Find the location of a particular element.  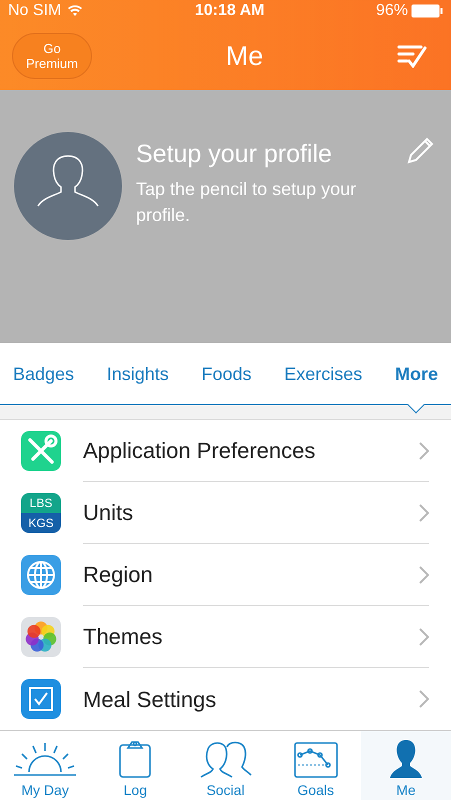

menu-item: Region is located at coordinates (225, 575).